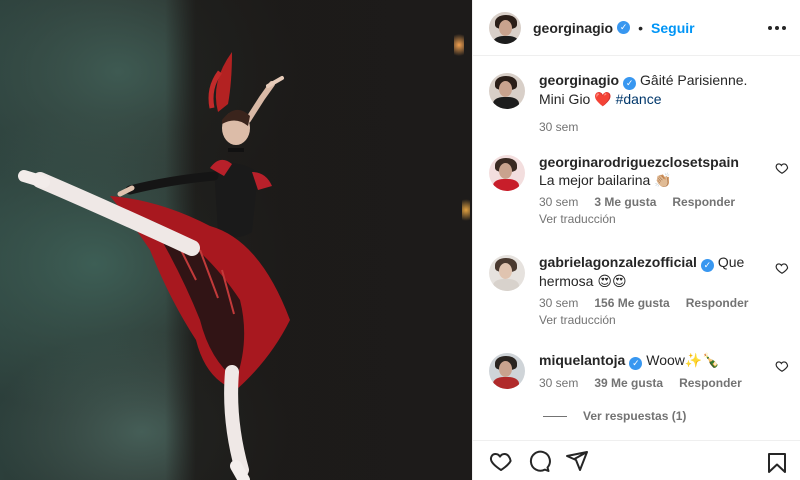 This screenshot has height=480, width=800. What do you see at coordinates (539, 461) in the screenshot?
I see `comment-icon` at bounding box center [539, 461].